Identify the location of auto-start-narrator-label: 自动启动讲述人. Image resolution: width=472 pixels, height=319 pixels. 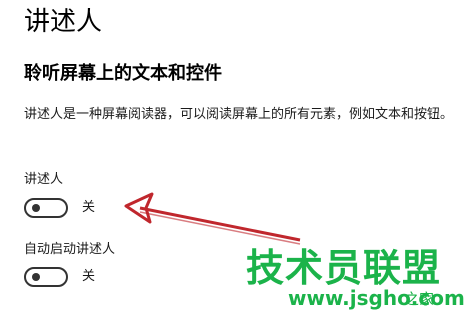
(70, 249).